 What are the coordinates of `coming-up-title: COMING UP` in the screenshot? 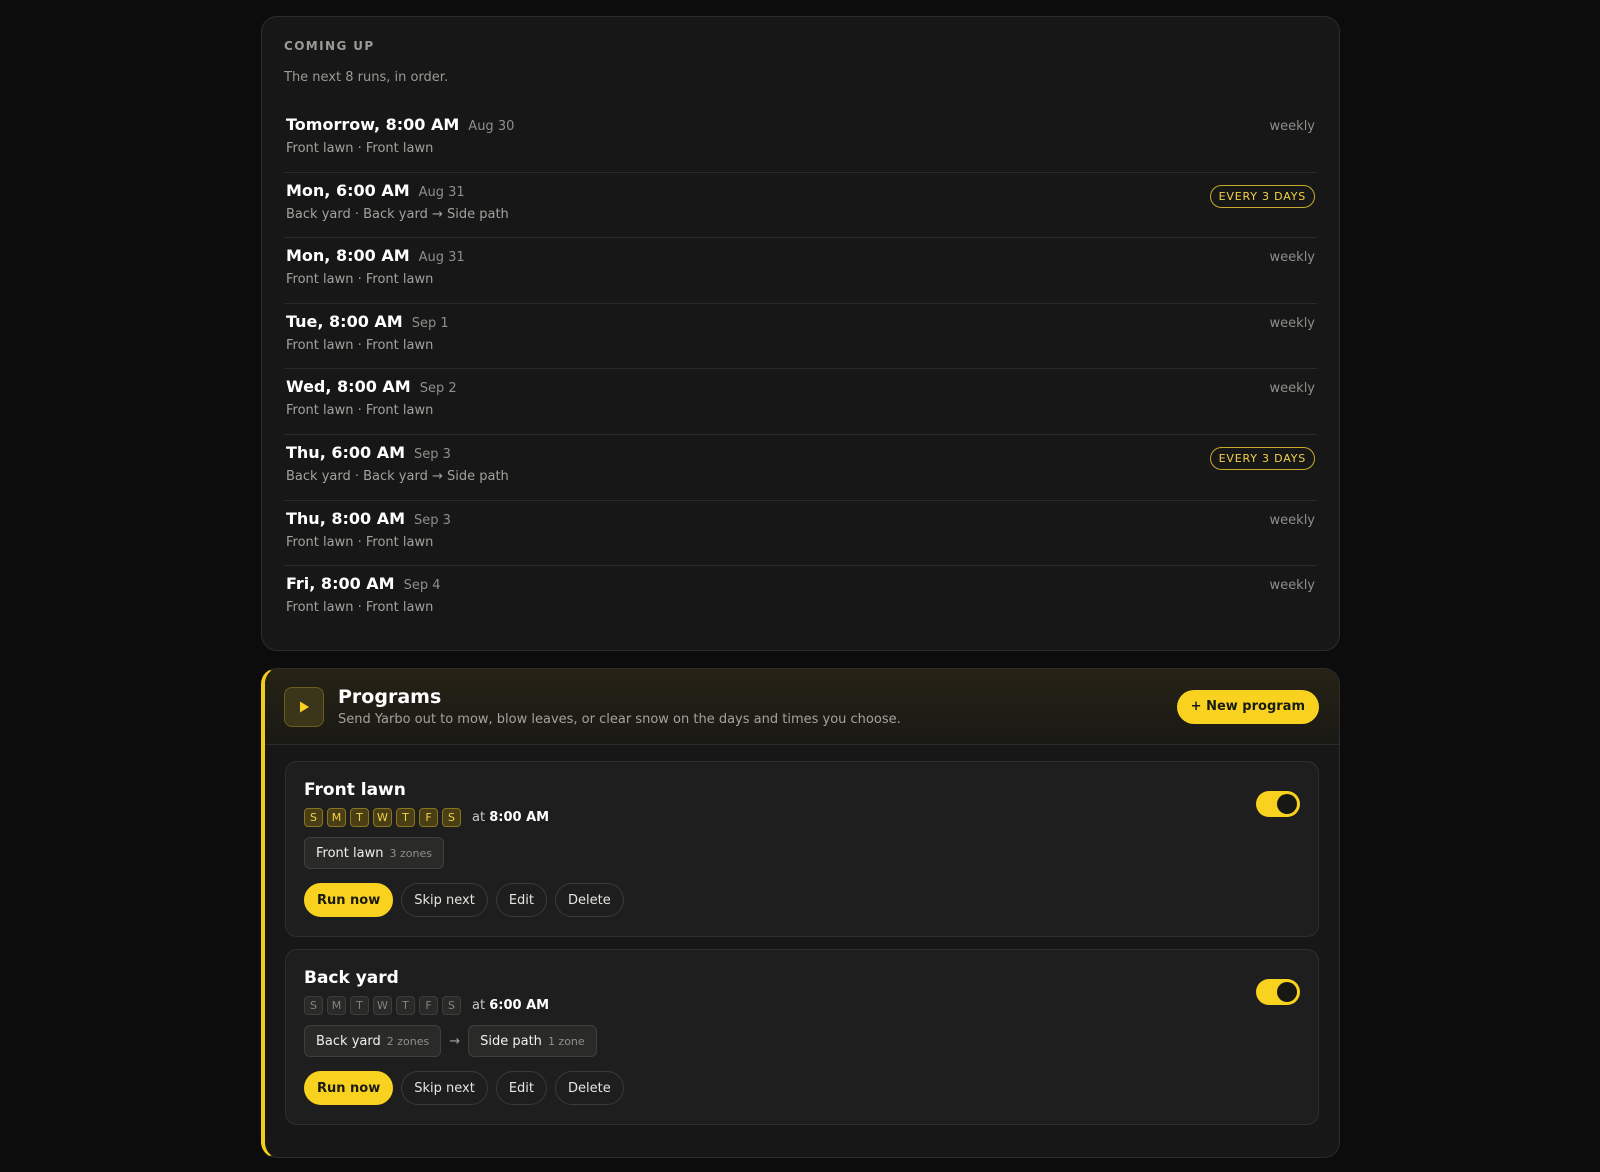 It's located at (329, 46).